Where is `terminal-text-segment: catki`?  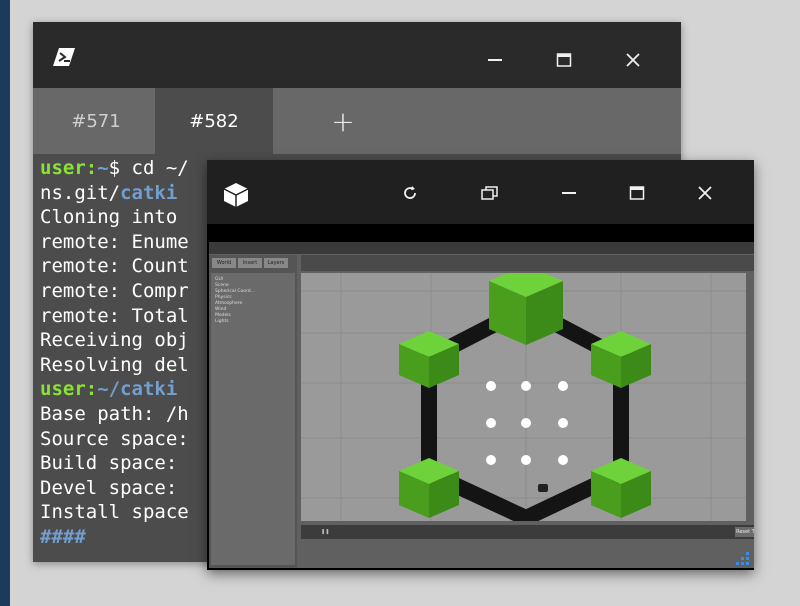 terminal-text-segment: catki is located at coordinates (149, 192).